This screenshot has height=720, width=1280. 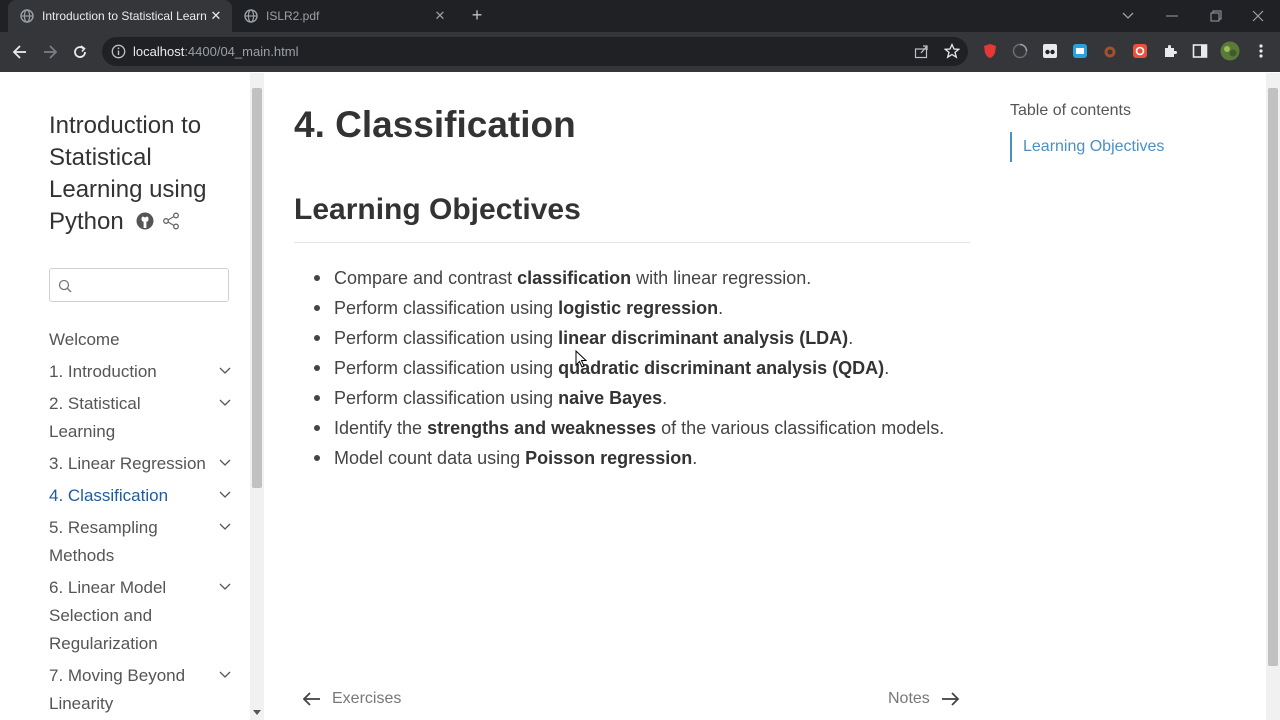 What do you see at coordinates (144, 340) in the screenshot?
I see `sidebar-item-welcome: Welcome` at bounding box center [144, 340].